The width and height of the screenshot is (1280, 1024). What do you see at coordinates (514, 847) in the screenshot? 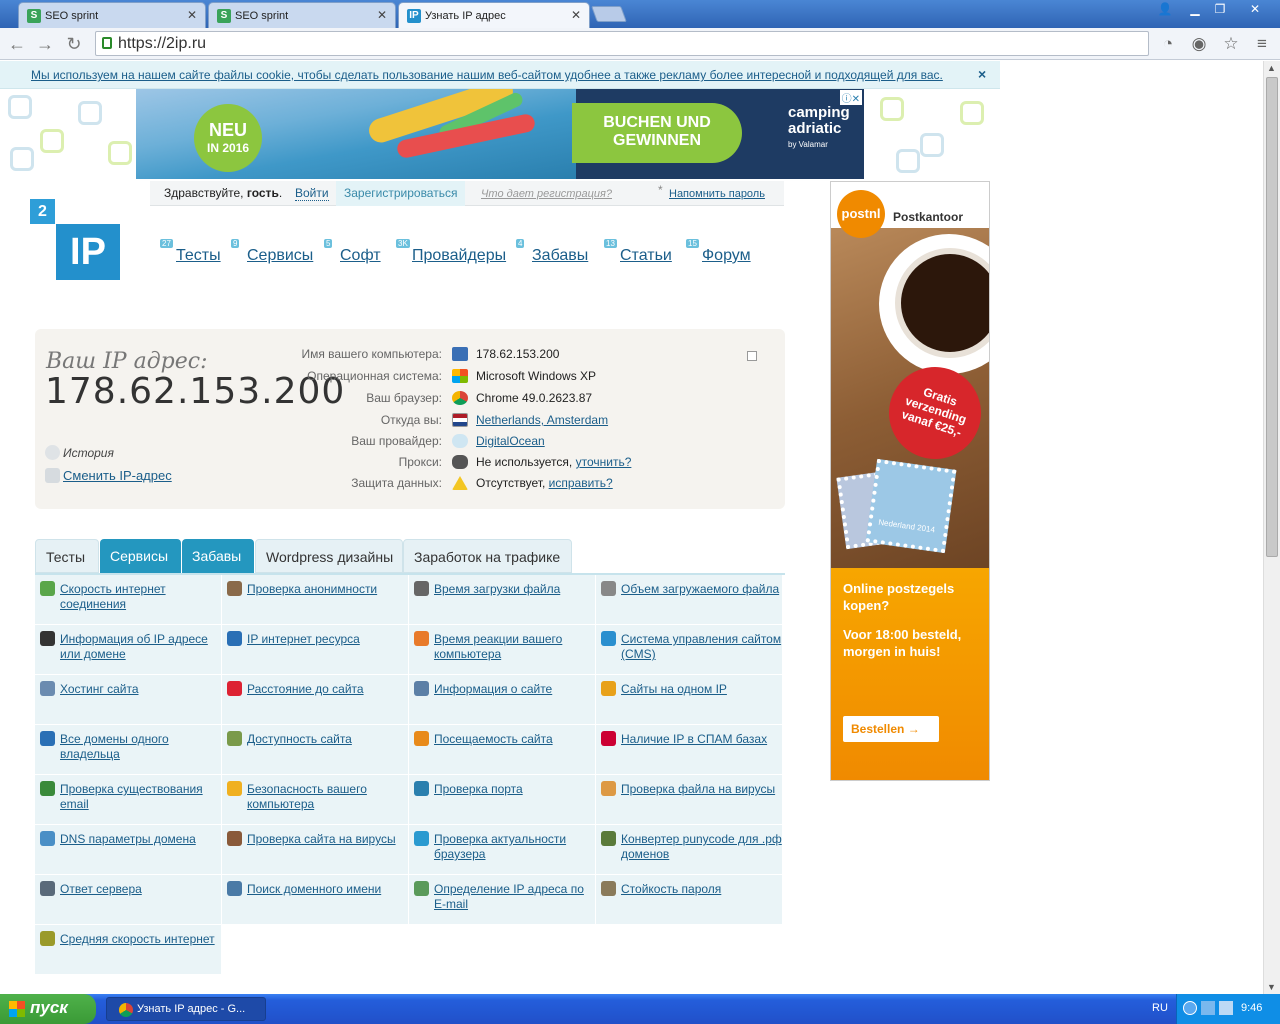
I see `service-link: Проверка актуальности браузера` at bounding box center [514, 847].